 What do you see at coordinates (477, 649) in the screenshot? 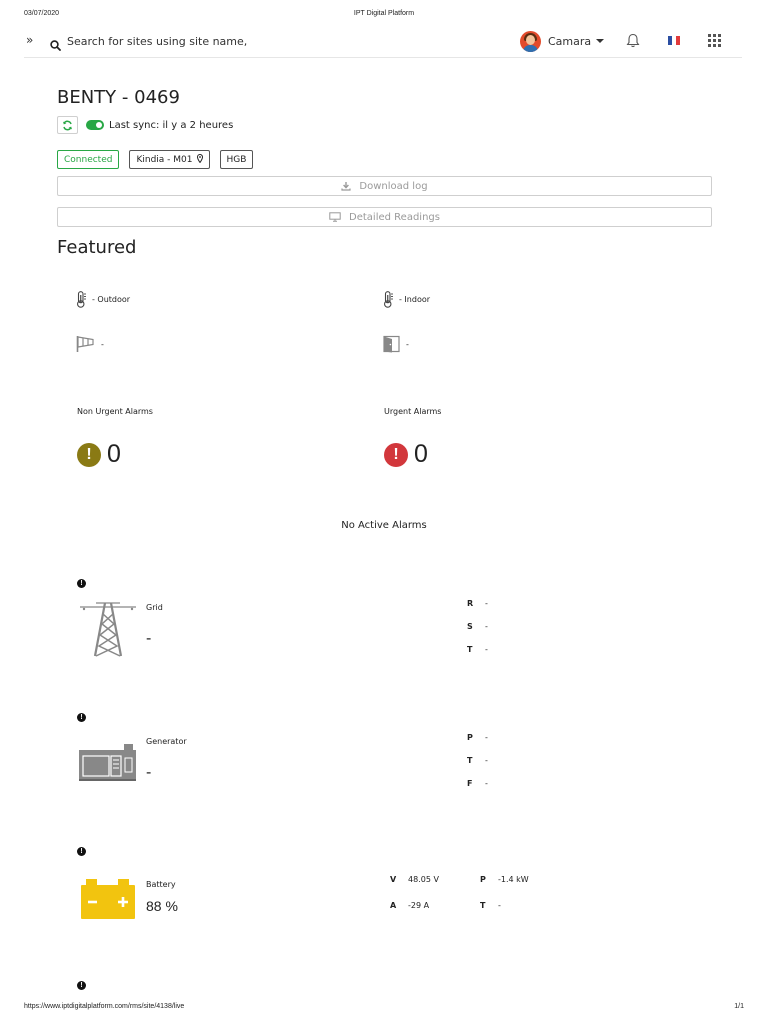
I see `grid-reading-t: T-` at bounding box center [477, 649].